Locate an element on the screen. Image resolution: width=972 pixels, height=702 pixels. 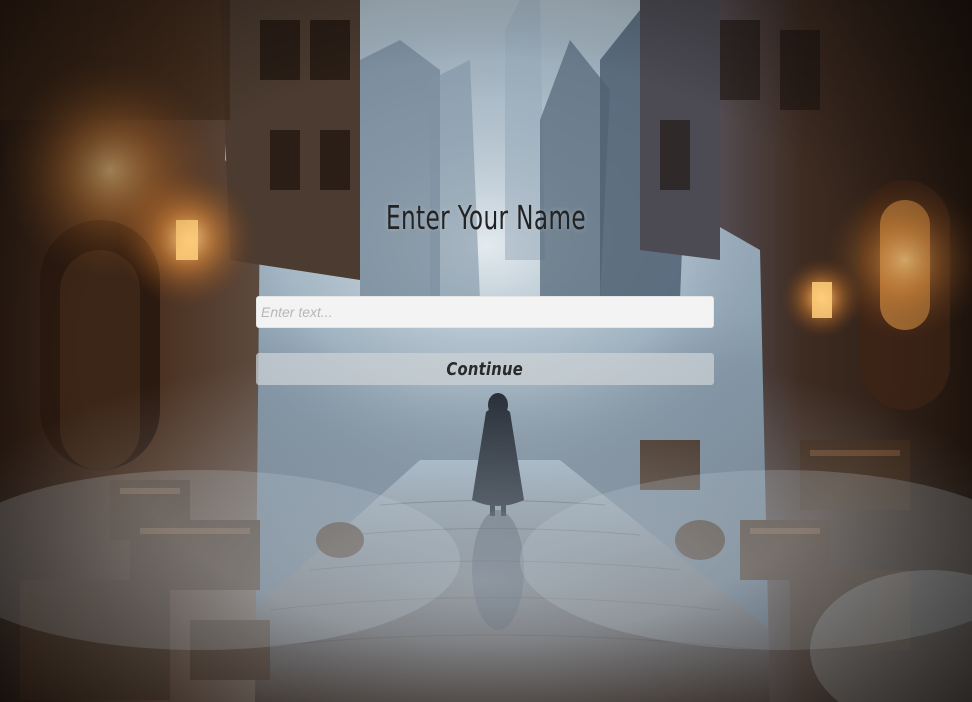
continue-button: Continue is located at coordinates (485, 369).